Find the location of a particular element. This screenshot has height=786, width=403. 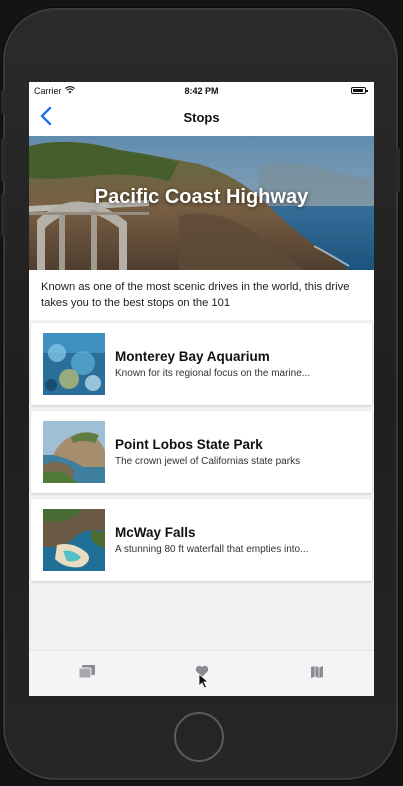

list-icon is located at coordinates (86, 674).